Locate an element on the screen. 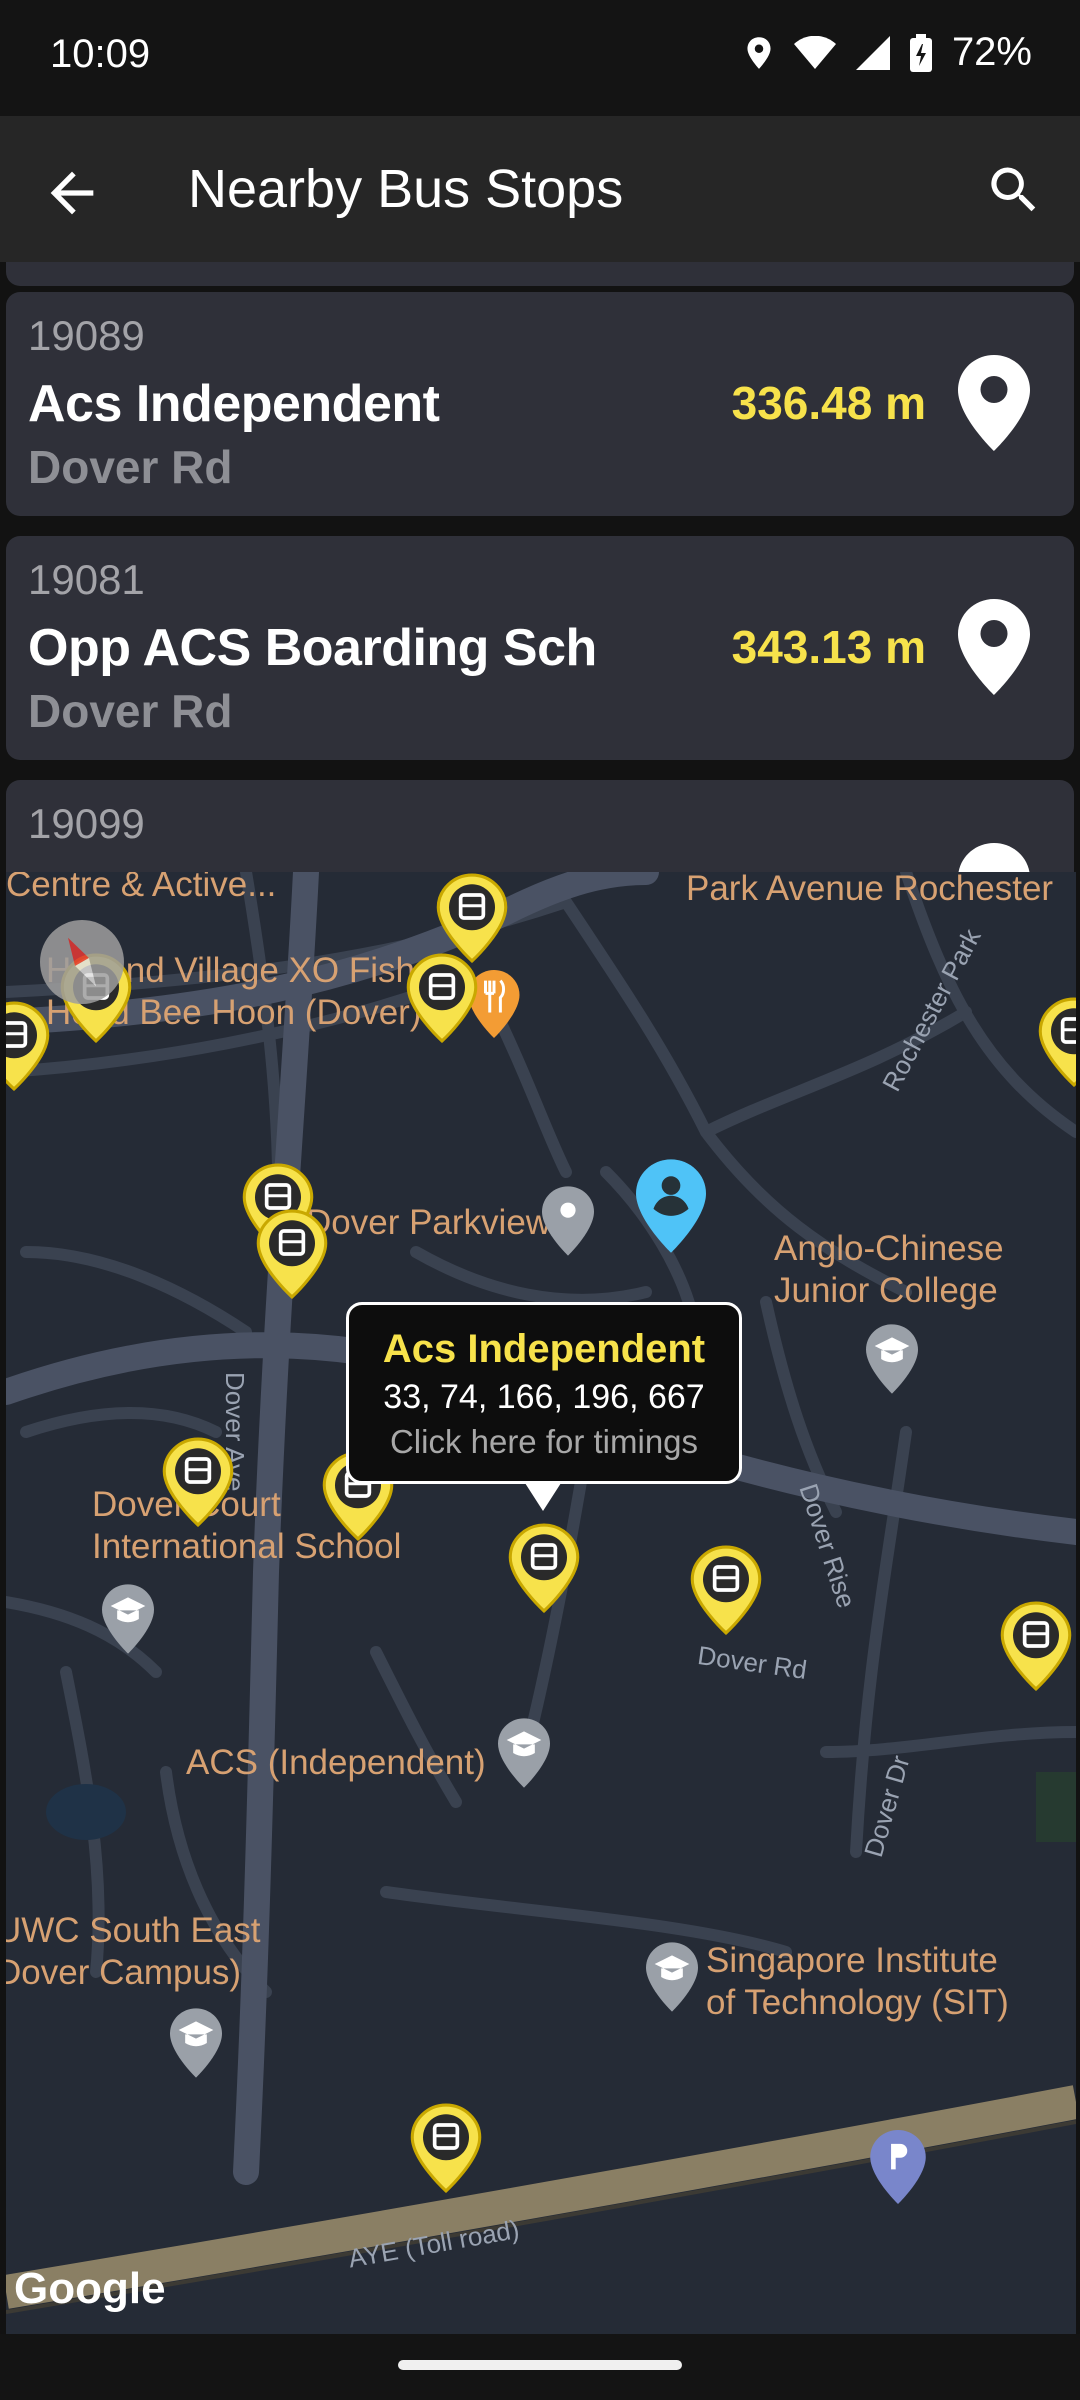 The height and width of the screenshot is (2400, 1080). stop-distance: 343.13 m is located at coordinates (828, 647).